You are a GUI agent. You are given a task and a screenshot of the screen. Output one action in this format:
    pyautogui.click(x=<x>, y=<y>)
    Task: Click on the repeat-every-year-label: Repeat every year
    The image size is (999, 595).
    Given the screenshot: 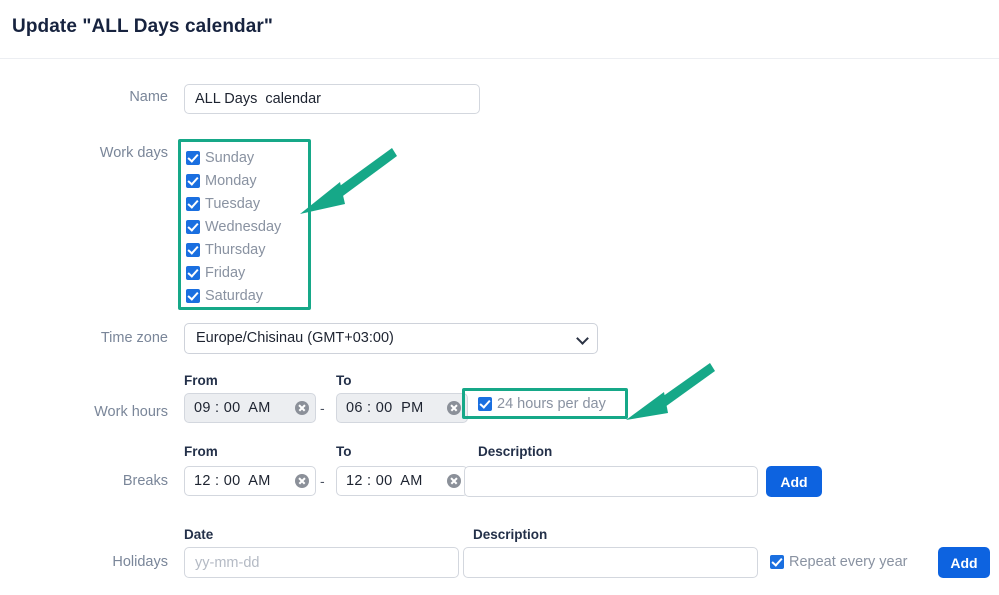 What is the action you would take?
    pyautogui.click(x=848, y=562)
    